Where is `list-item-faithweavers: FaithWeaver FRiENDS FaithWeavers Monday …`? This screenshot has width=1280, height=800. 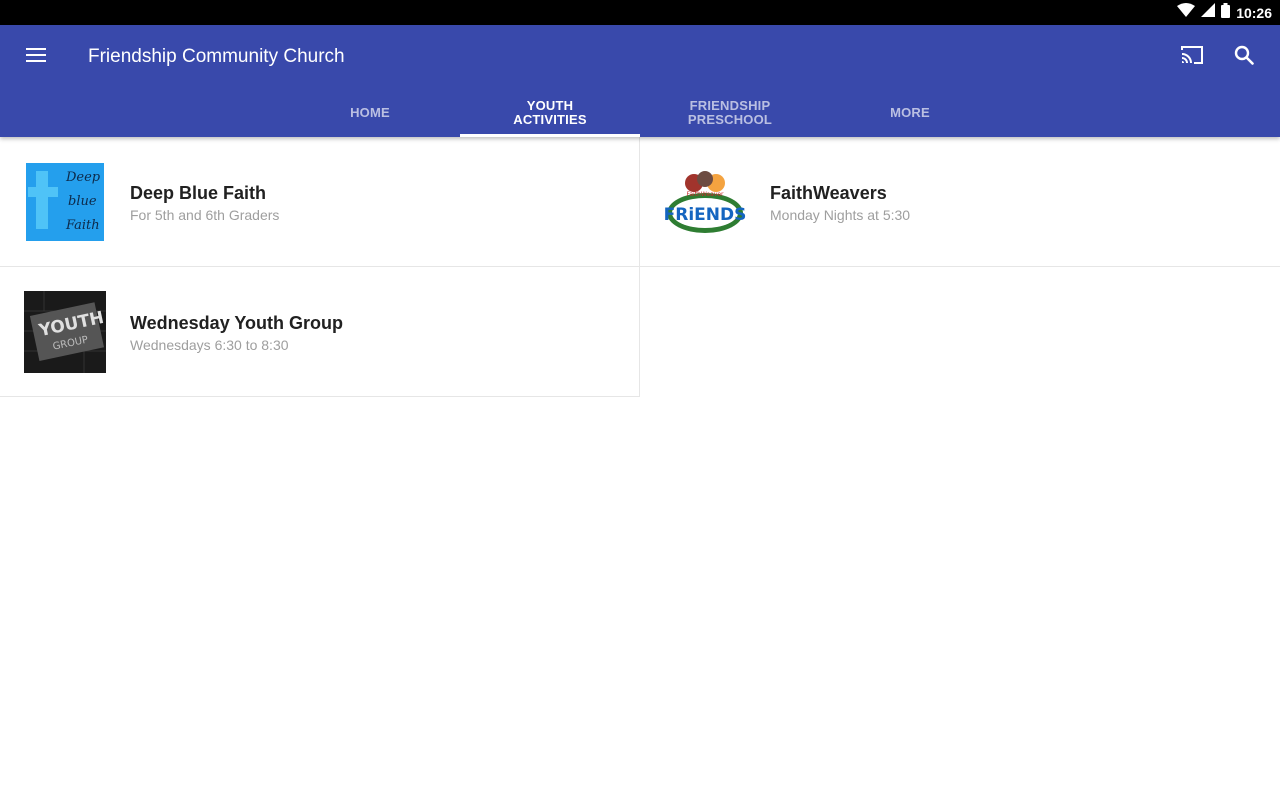
list-item-faithweavers: FaithWeaver FRiENDS FaithWeavers Monday … is located at coordinates (960, 202).